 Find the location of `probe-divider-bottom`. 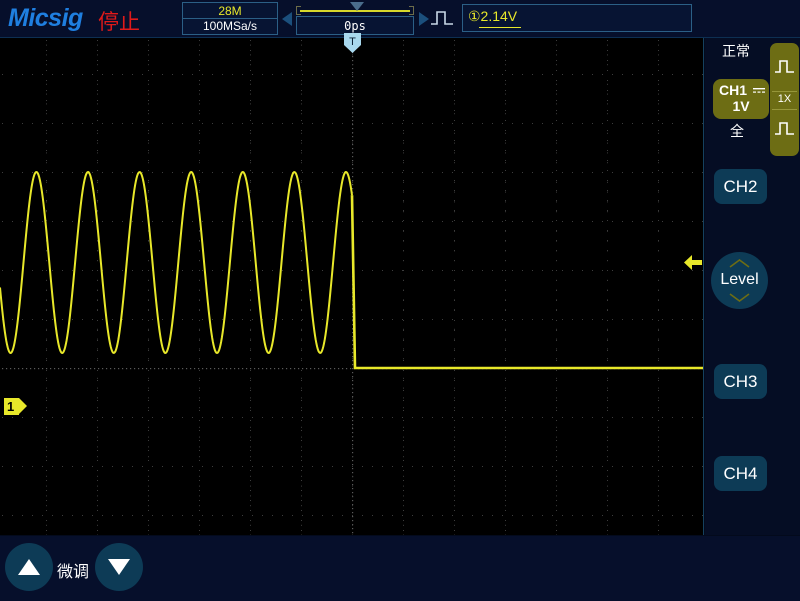

probe-divider-bottom is located at coordinates (784, 109).